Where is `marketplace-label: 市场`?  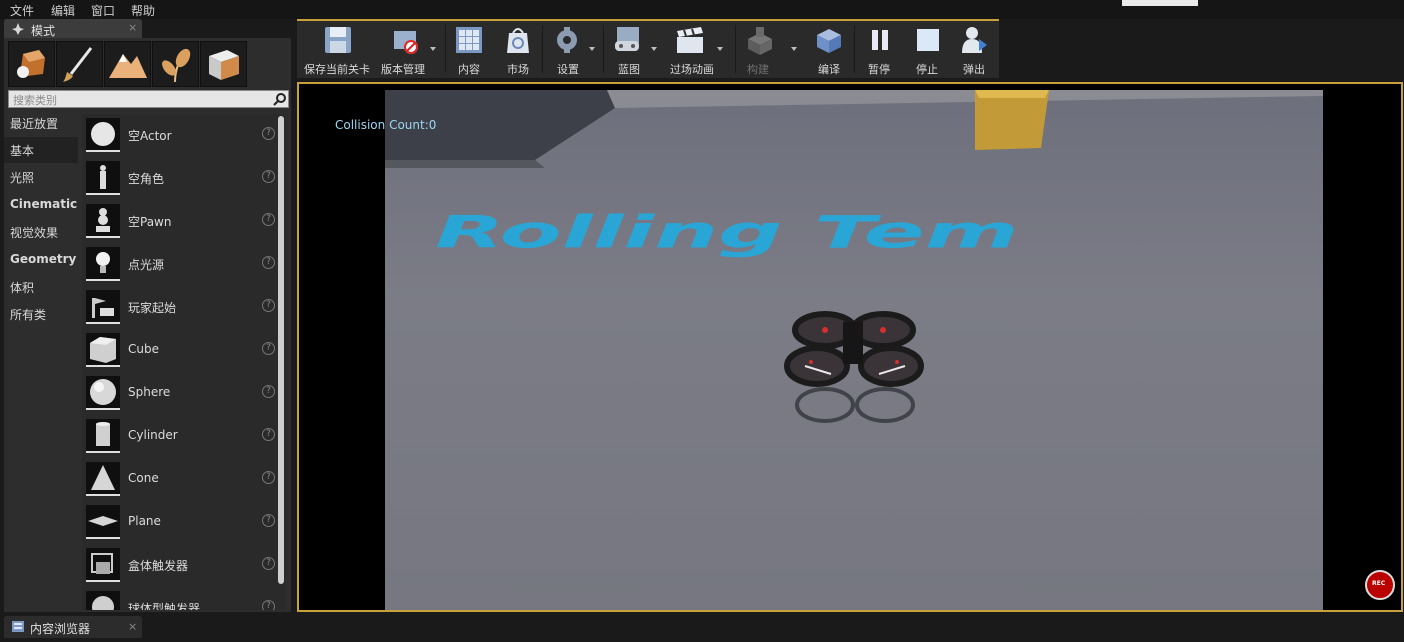
marketplace-label: 市场 is located at coordinates (518, 69).